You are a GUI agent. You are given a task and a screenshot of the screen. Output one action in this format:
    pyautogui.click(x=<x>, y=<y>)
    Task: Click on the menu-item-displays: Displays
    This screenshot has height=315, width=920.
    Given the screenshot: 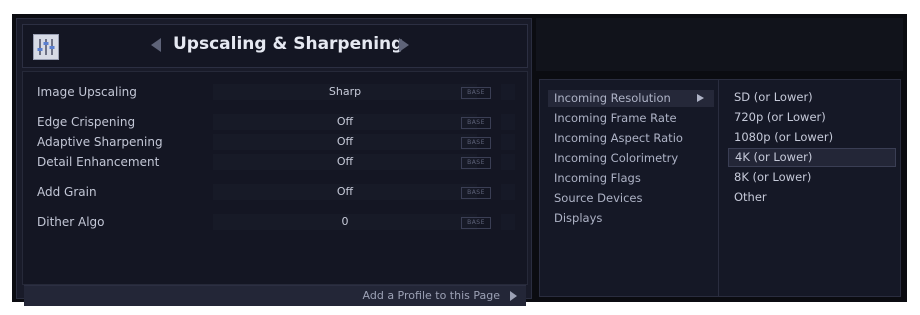 What is the action you would take?
    pyautogui.click(x=631, y=218)
    